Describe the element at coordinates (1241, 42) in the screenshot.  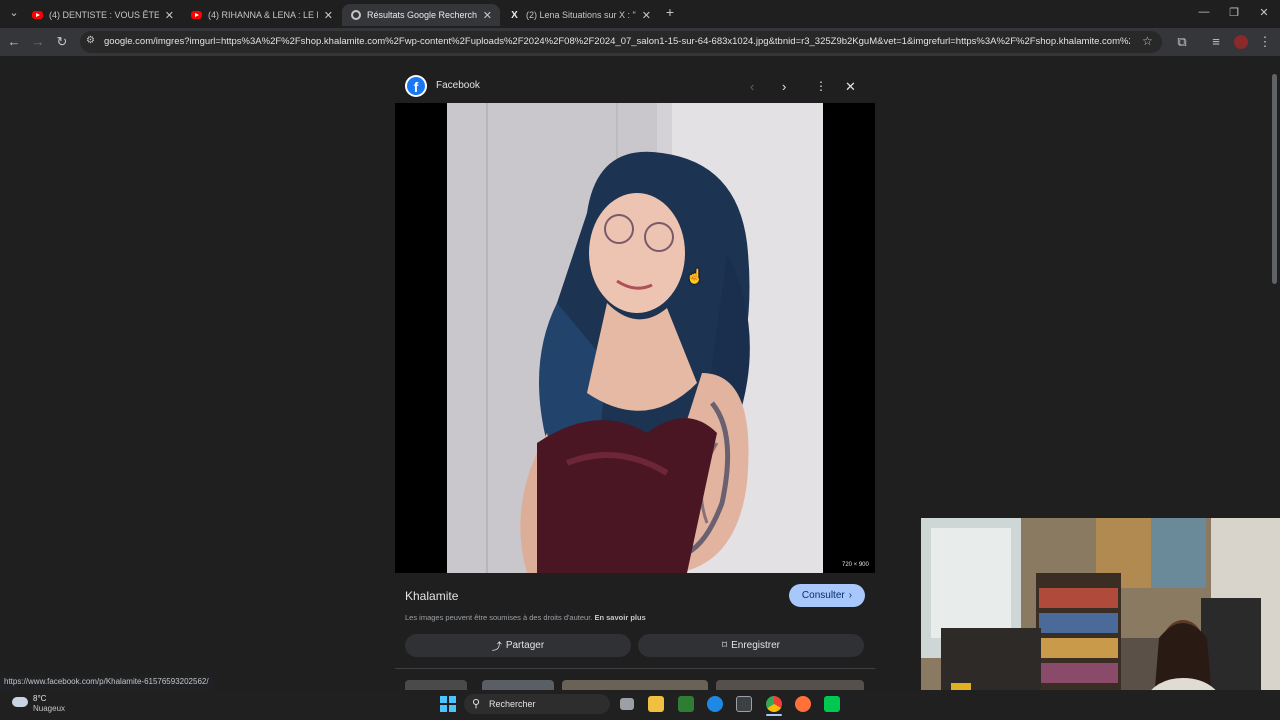
I see `profile-avatar` at that location.